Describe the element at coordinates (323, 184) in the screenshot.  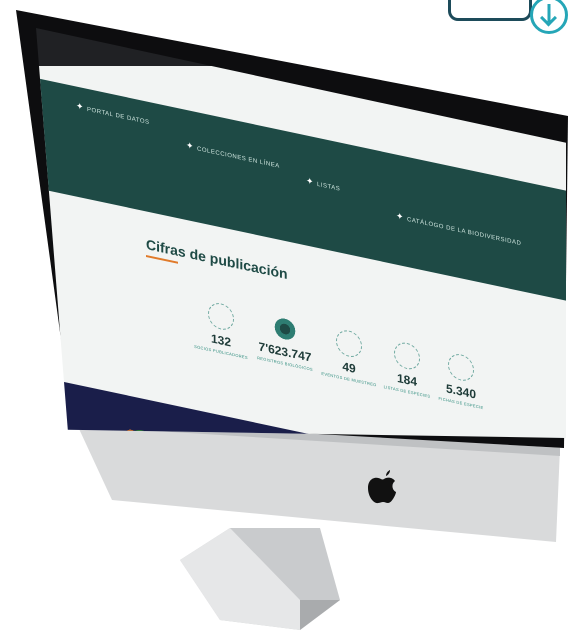
I see `hero-link-listas: ✦Listas` at that location.